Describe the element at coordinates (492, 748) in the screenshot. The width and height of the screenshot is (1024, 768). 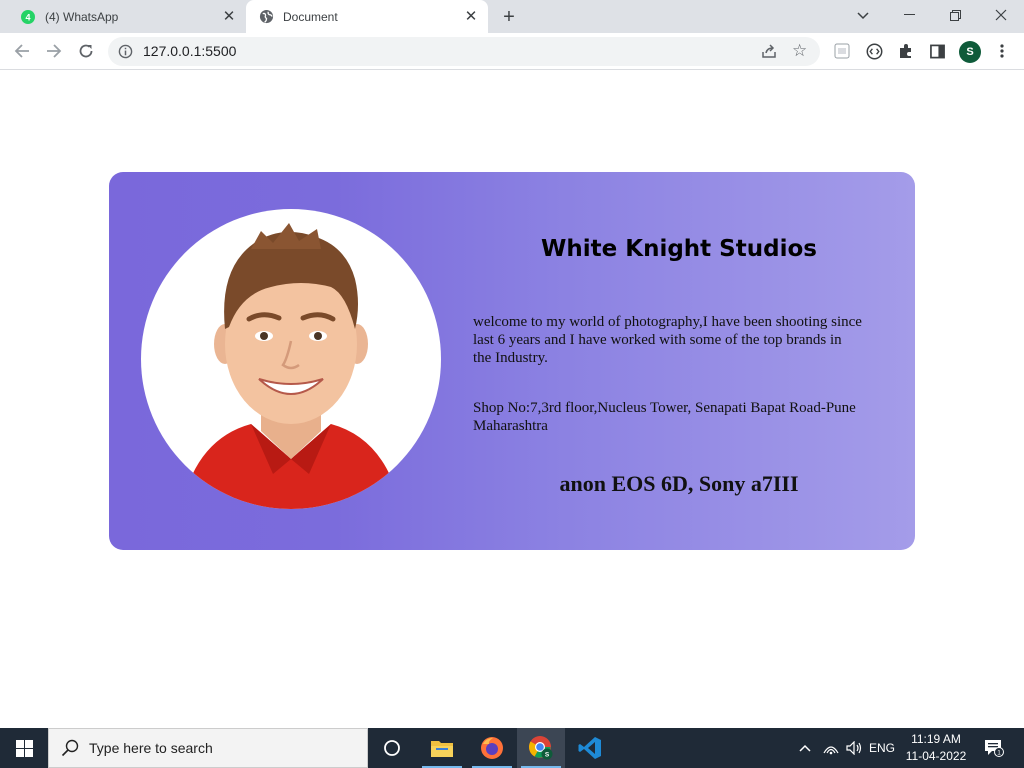
I see `firefox-icon` at that location.